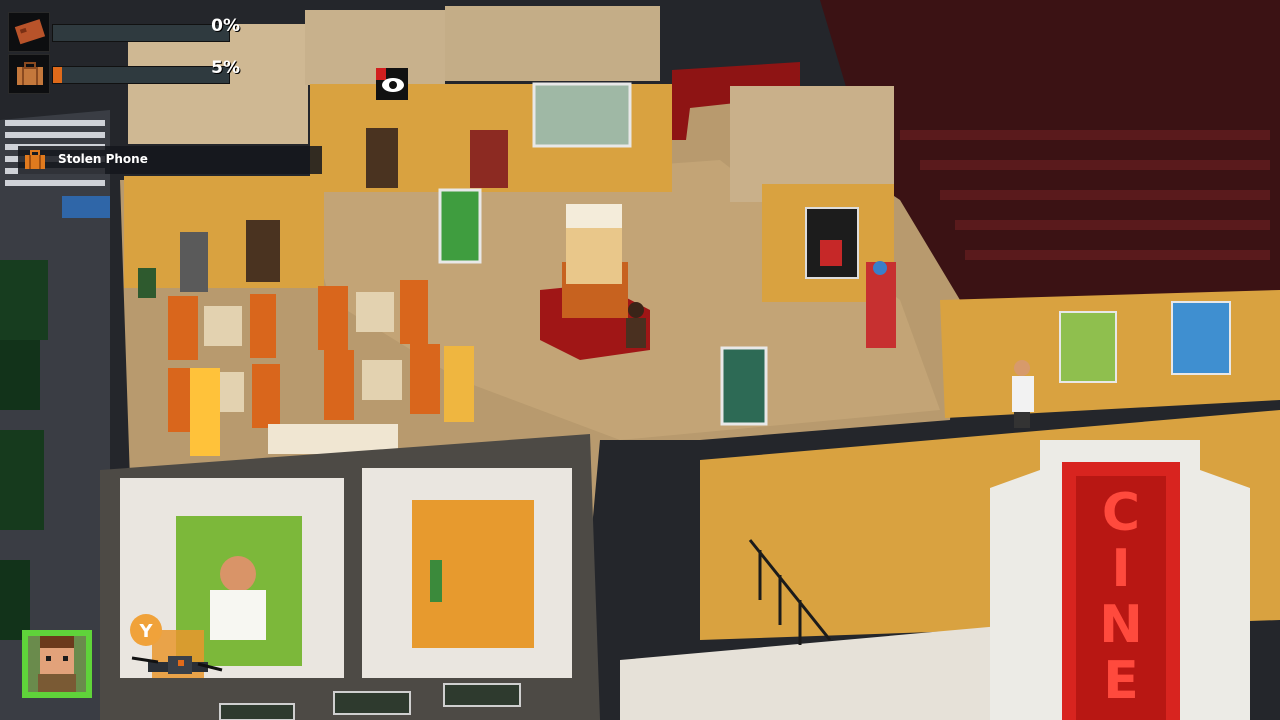  I want to click on atm, so click(194, 262).